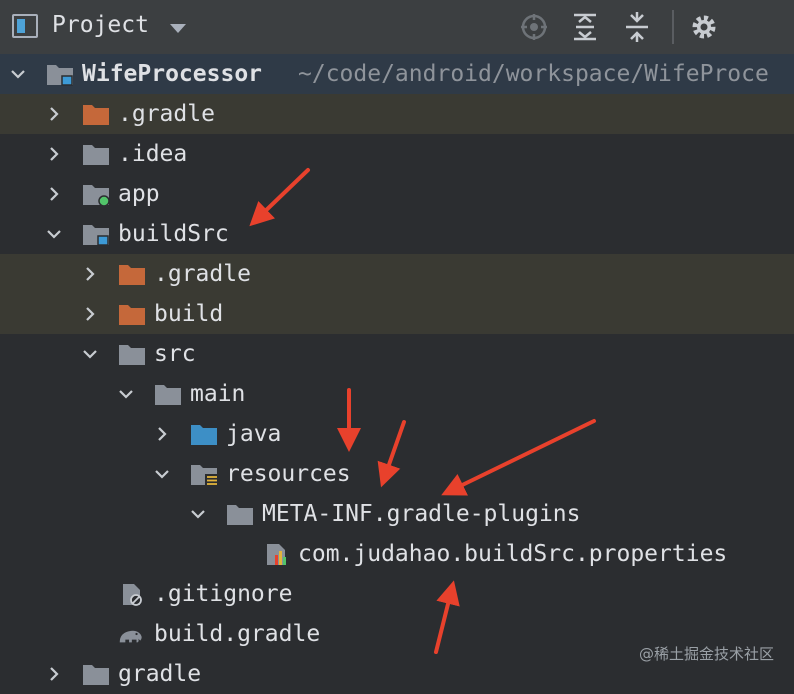 The height and width of the screenshot is (694, 794). What do you see at coordinates (178, 28) in the screenshot?
I see `dropdown-icon` at bounding box center [178, 28].